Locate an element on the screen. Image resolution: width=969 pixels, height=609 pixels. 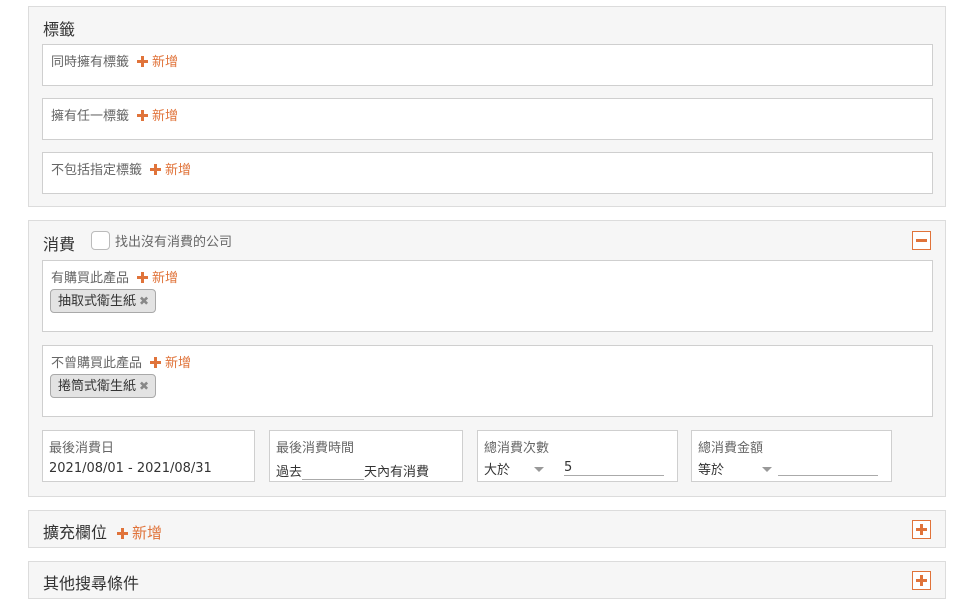
never-bought-product-label-text: 不曾購買此產品 is located at coordinates (97, 363).